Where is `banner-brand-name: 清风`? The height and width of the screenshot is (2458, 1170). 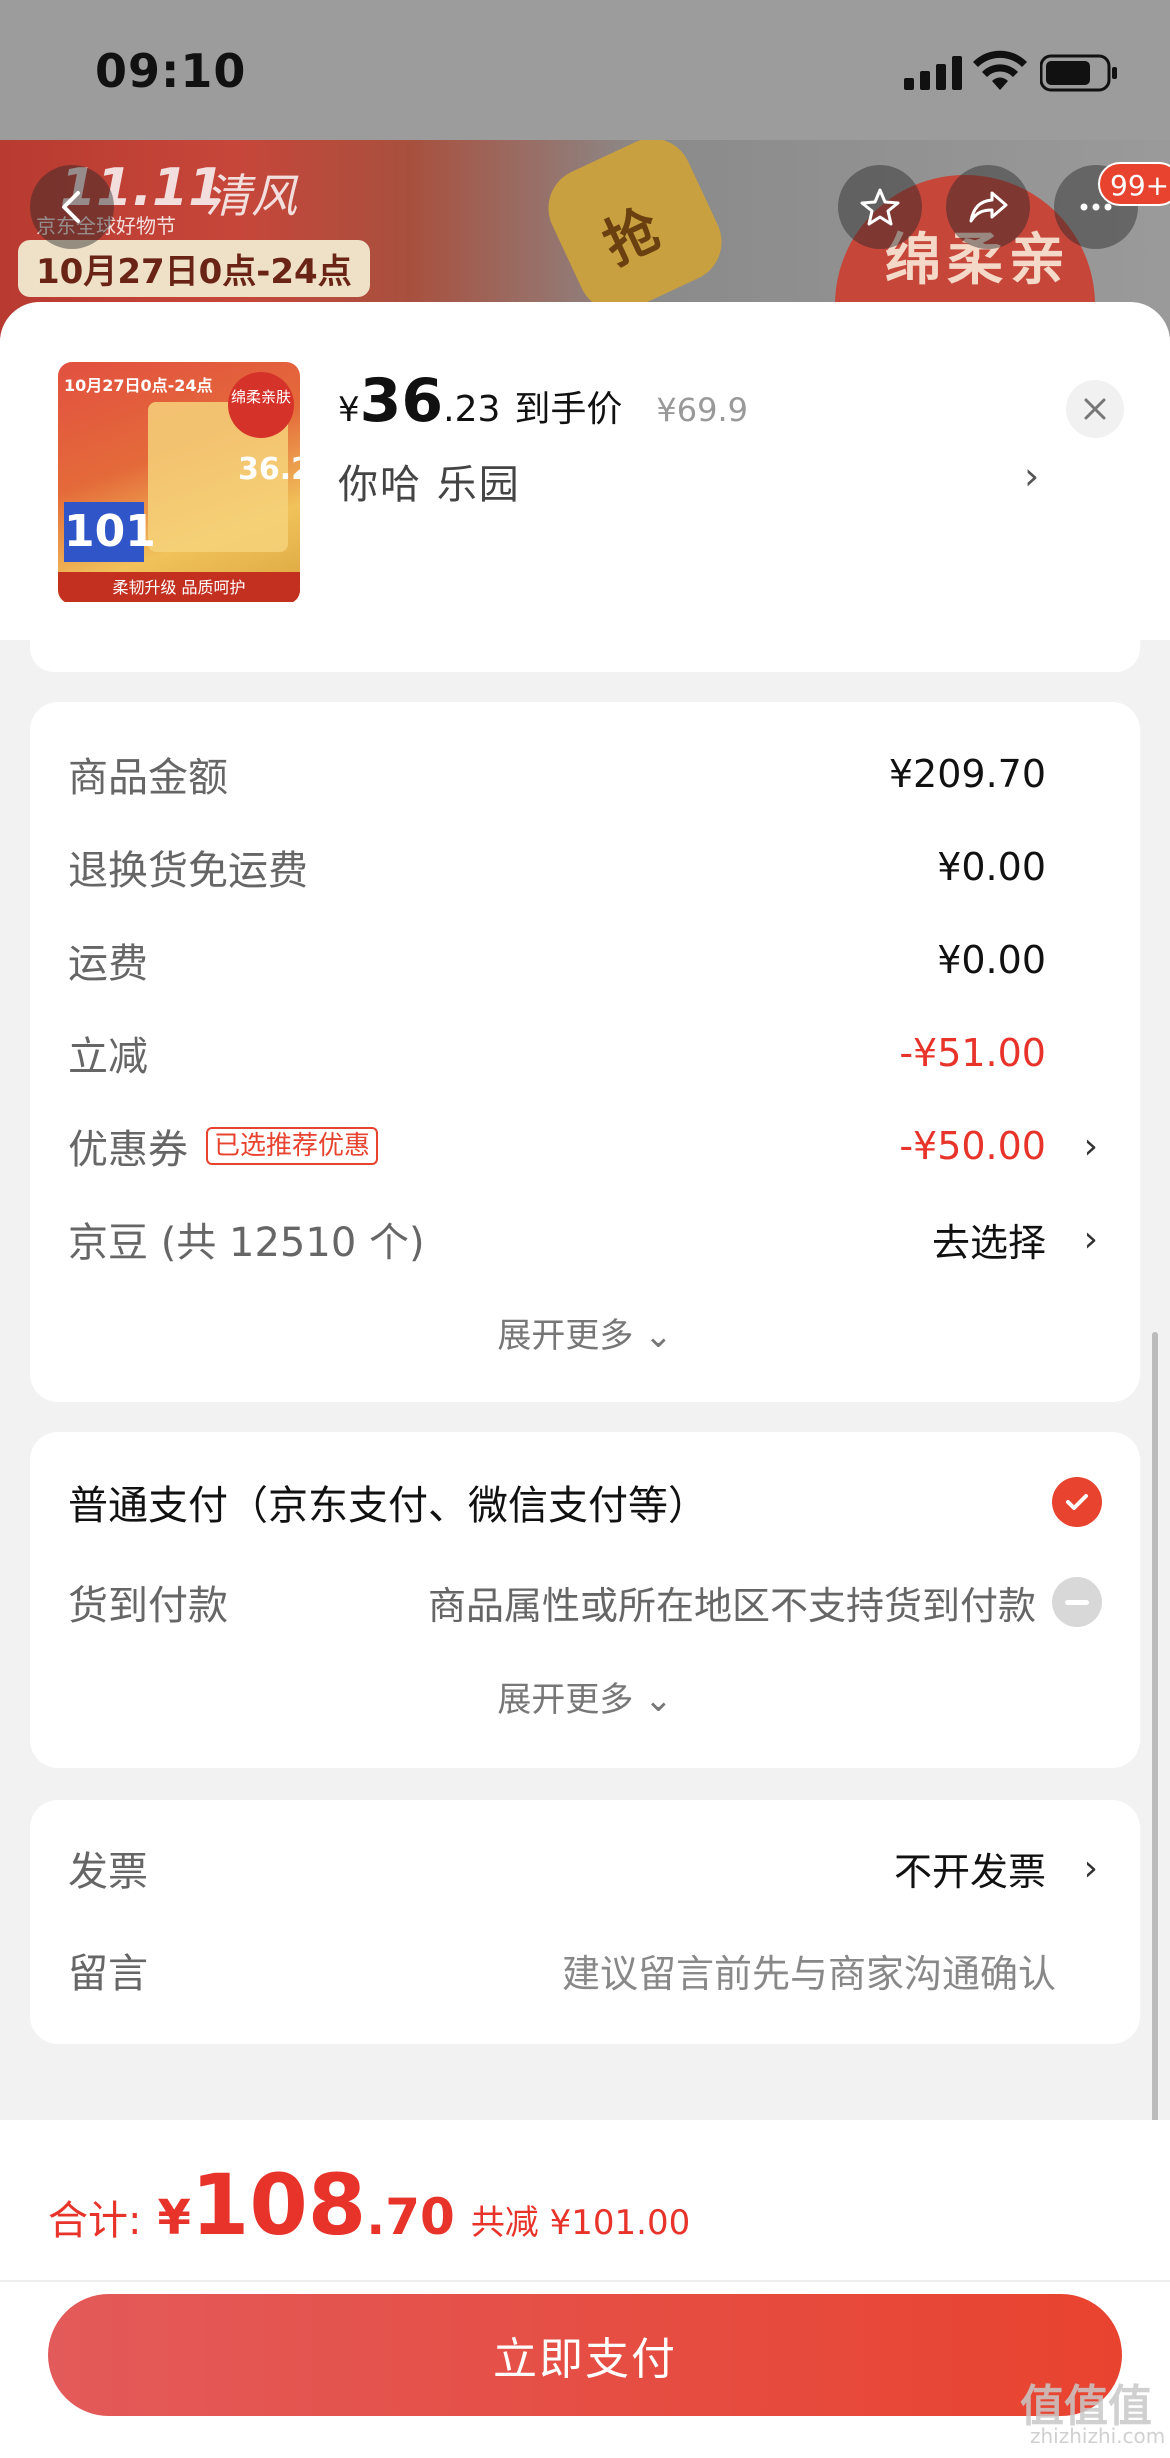
banner-brand-name: 清风 is located at coordinates (251, 196).